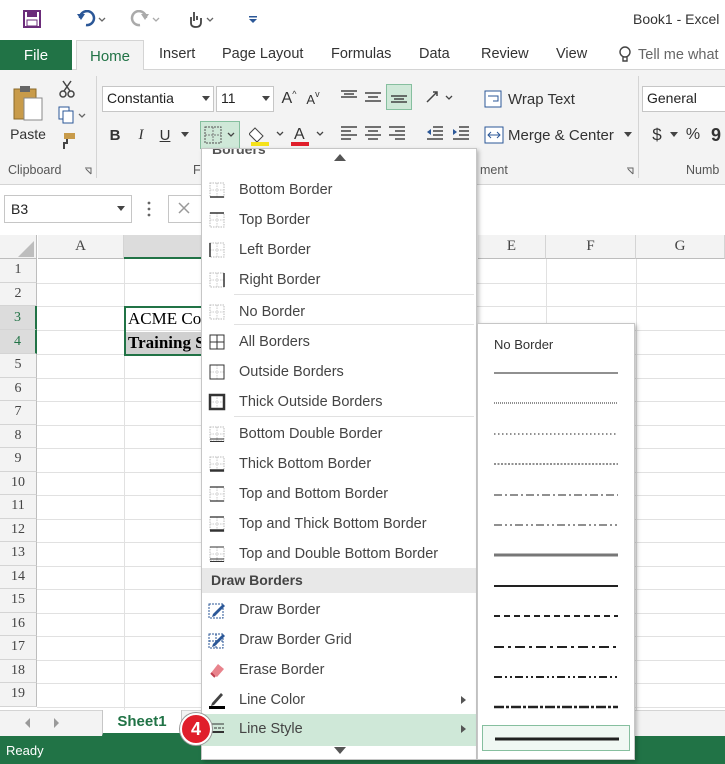 The image size is (725, 764). What do you see at coordinates (149, 209) in the screenshot?
I see `more-options-icon` at bounding box center [149, 209].